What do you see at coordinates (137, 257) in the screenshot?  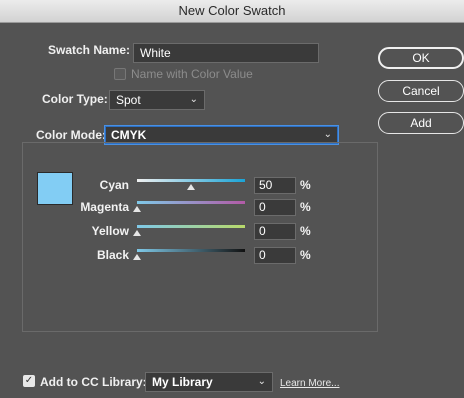 I see `slider-thumb-black` at bounding box center [137, 257].